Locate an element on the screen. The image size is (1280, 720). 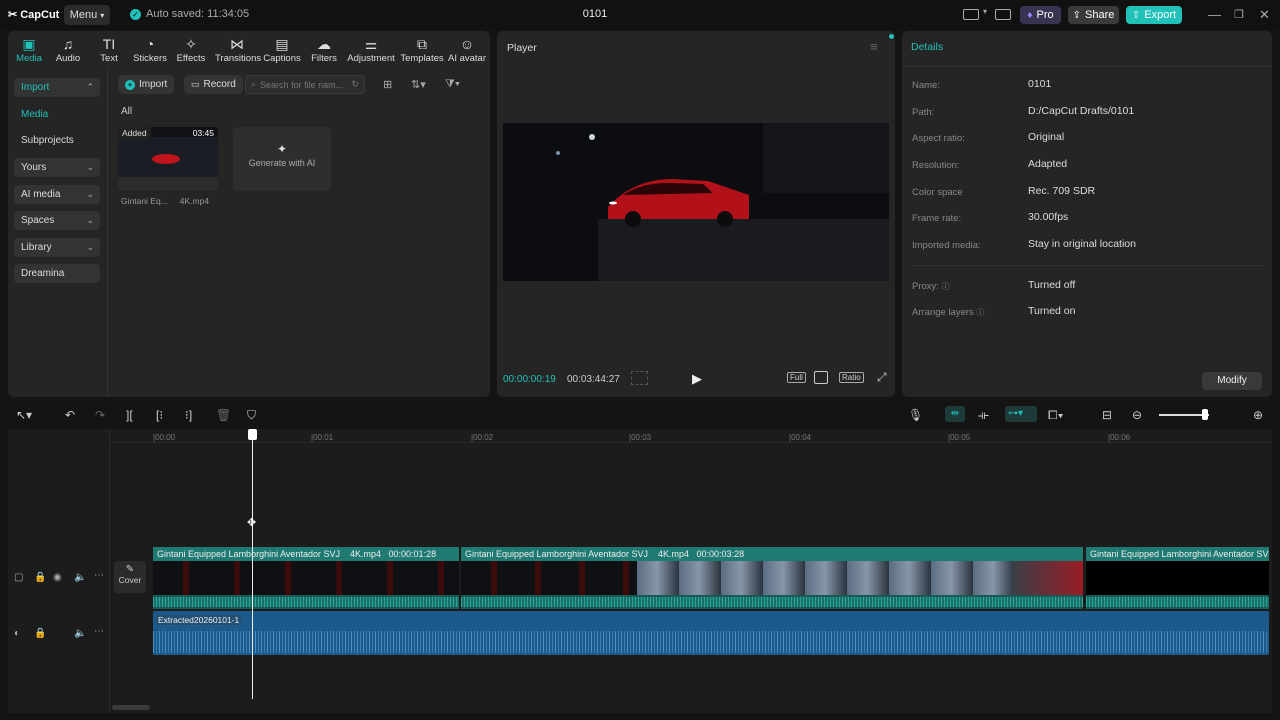
microphone-icon: 🎙 is located at coordinates (915, 415).